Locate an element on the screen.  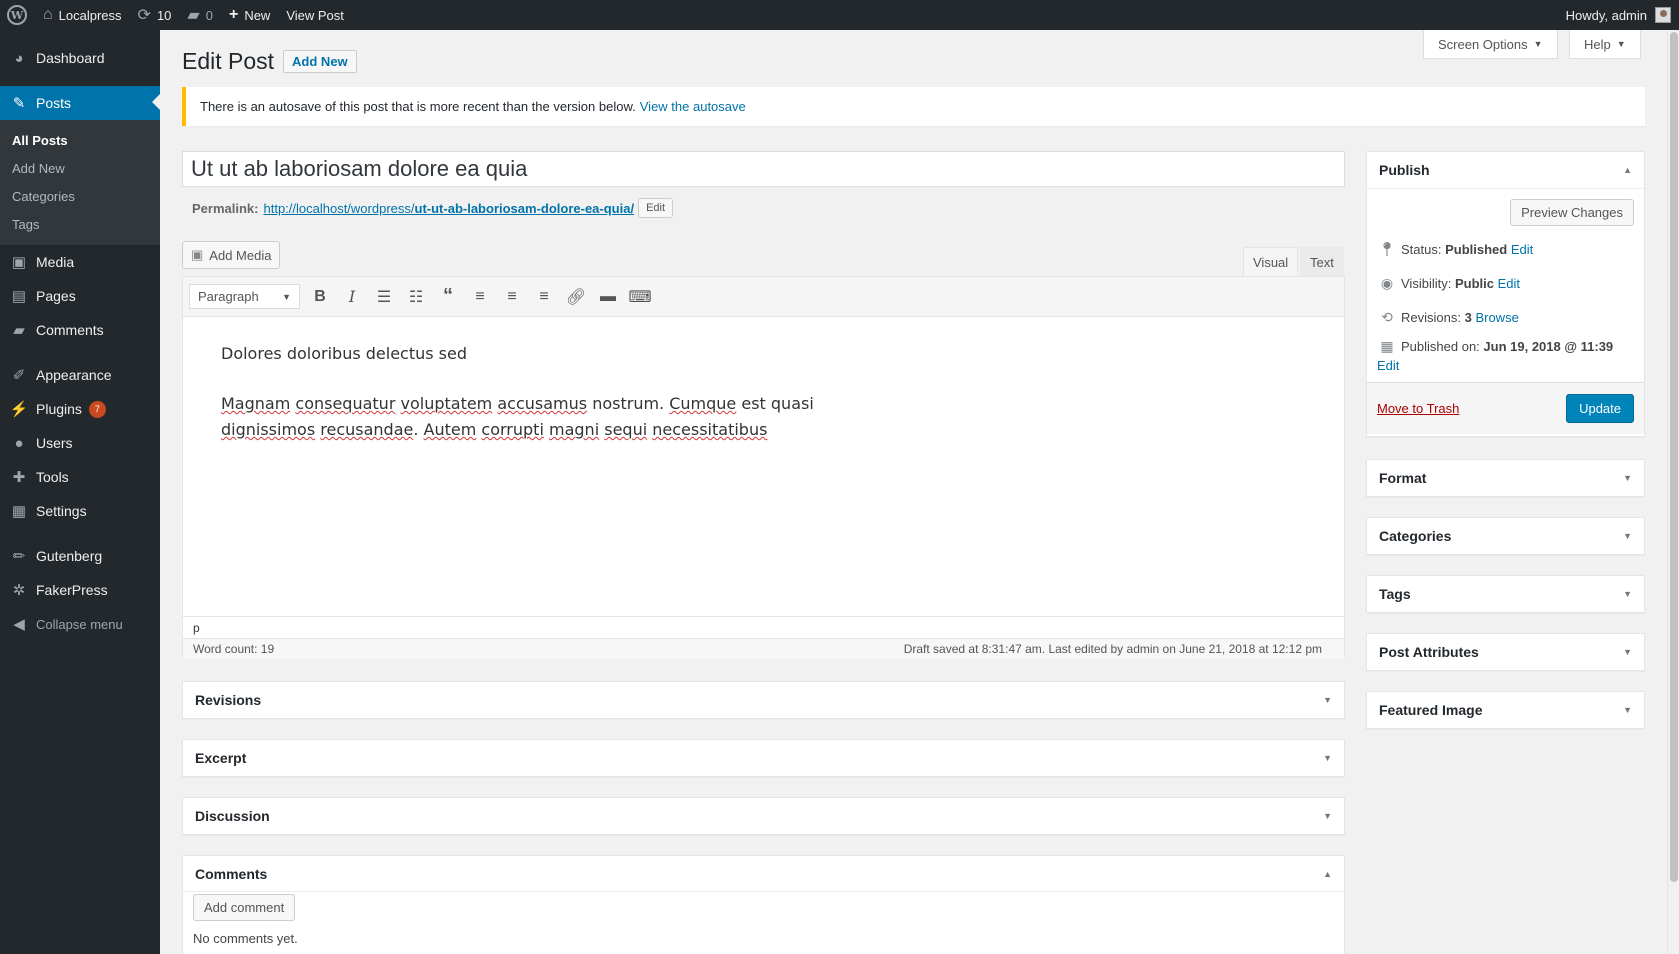
post-attributes-box-header: Post Attributes ▼ is located at coordinates (1505, 652).